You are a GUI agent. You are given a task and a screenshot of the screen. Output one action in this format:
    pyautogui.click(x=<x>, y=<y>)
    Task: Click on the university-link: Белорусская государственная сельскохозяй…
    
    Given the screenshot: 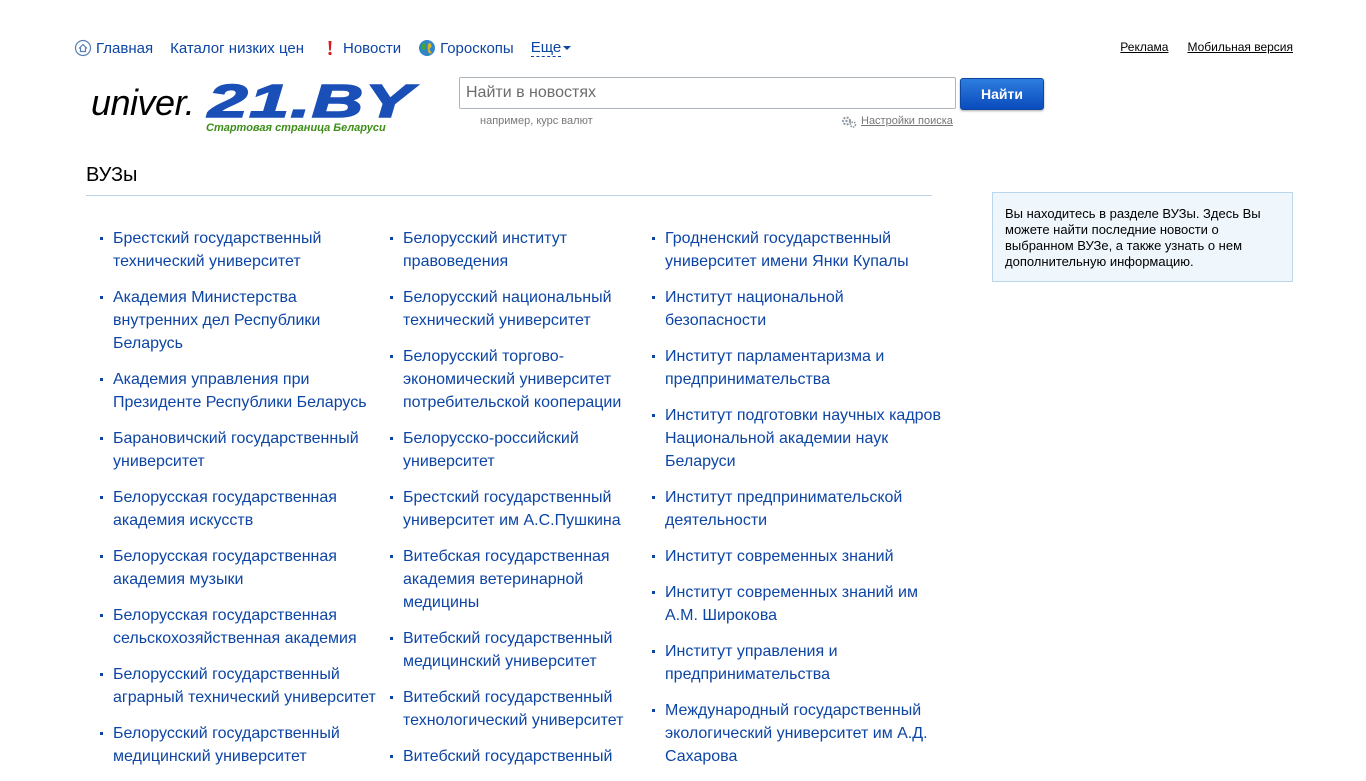 What is the action you would take?
    pyautogui.click(x=235, y=627)
    